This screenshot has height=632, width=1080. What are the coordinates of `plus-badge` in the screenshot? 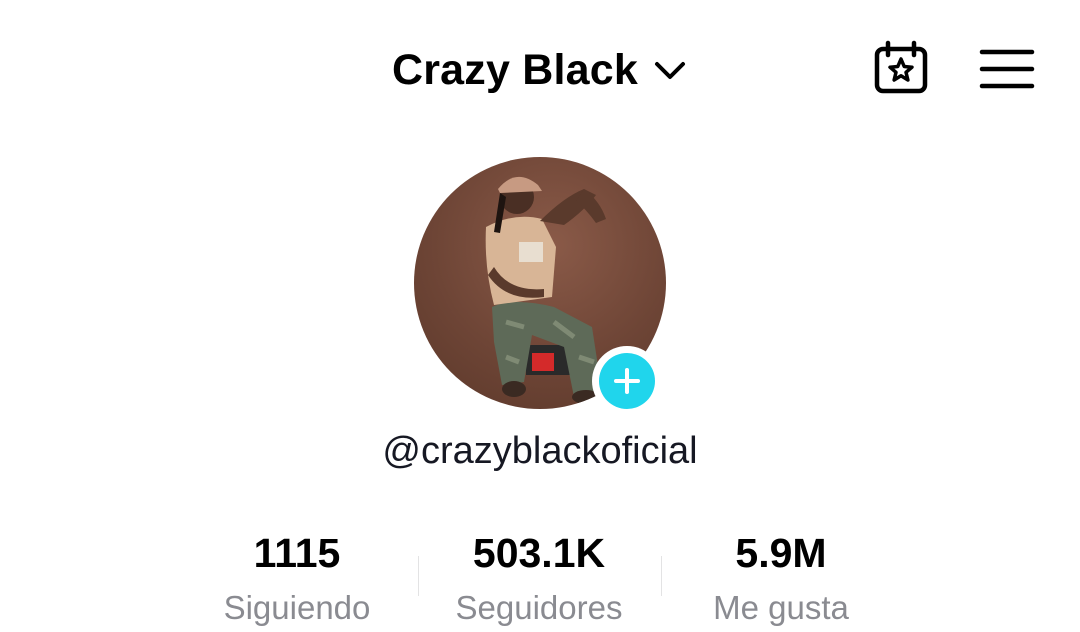 It's located at (627, 381).